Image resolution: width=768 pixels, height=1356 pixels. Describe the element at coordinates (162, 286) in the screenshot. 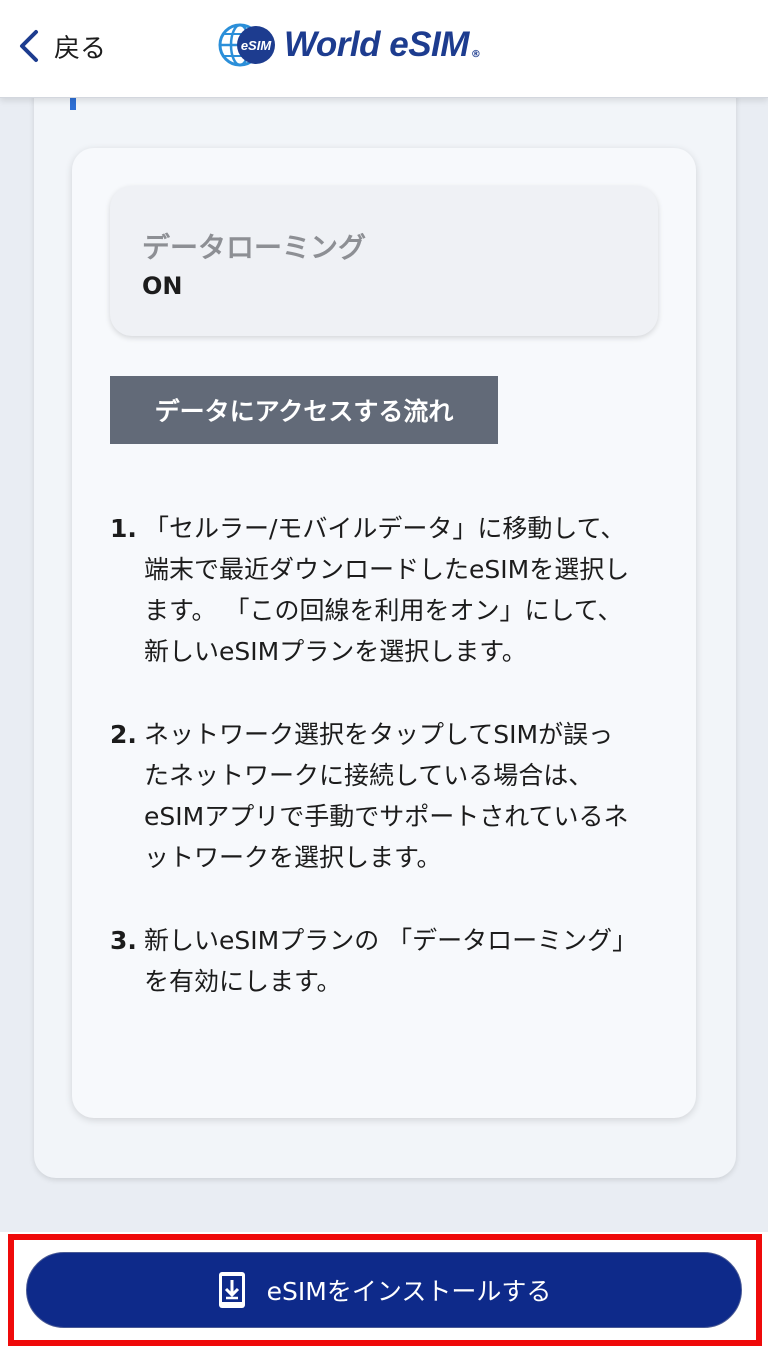

I see `setting-value: ON` at that location.